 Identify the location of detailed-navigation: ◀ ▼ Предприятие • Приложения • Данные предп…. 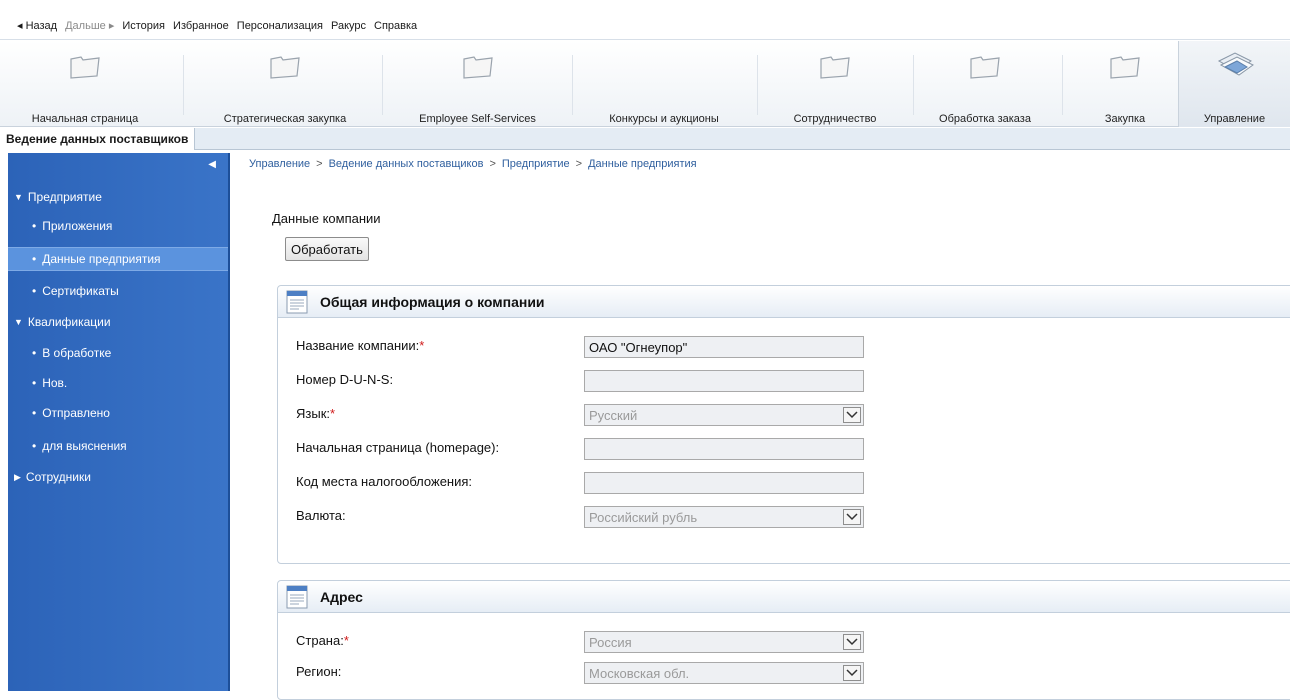
(119, 422).